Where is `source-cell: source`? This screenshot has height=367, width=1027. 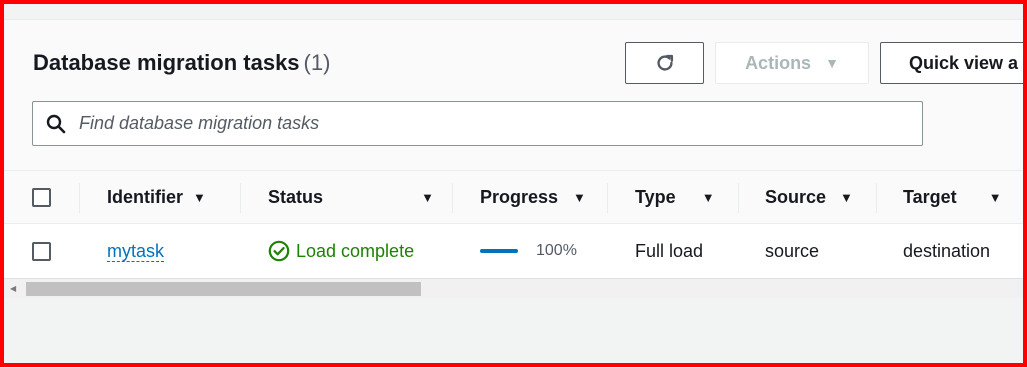 source-cell: source is located at coordinates (792, 251).